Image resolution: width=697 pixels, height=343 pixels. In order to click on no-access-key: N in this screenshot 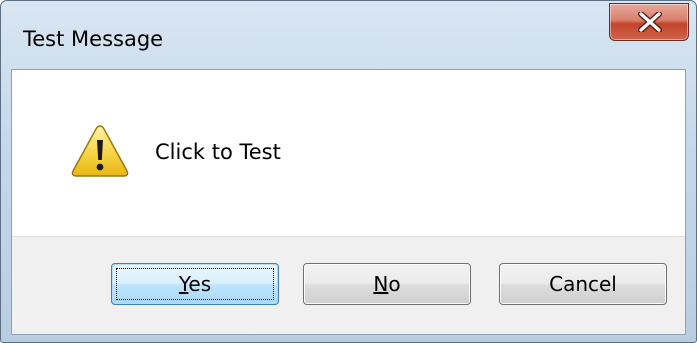, I will do `click(381, 284)`.